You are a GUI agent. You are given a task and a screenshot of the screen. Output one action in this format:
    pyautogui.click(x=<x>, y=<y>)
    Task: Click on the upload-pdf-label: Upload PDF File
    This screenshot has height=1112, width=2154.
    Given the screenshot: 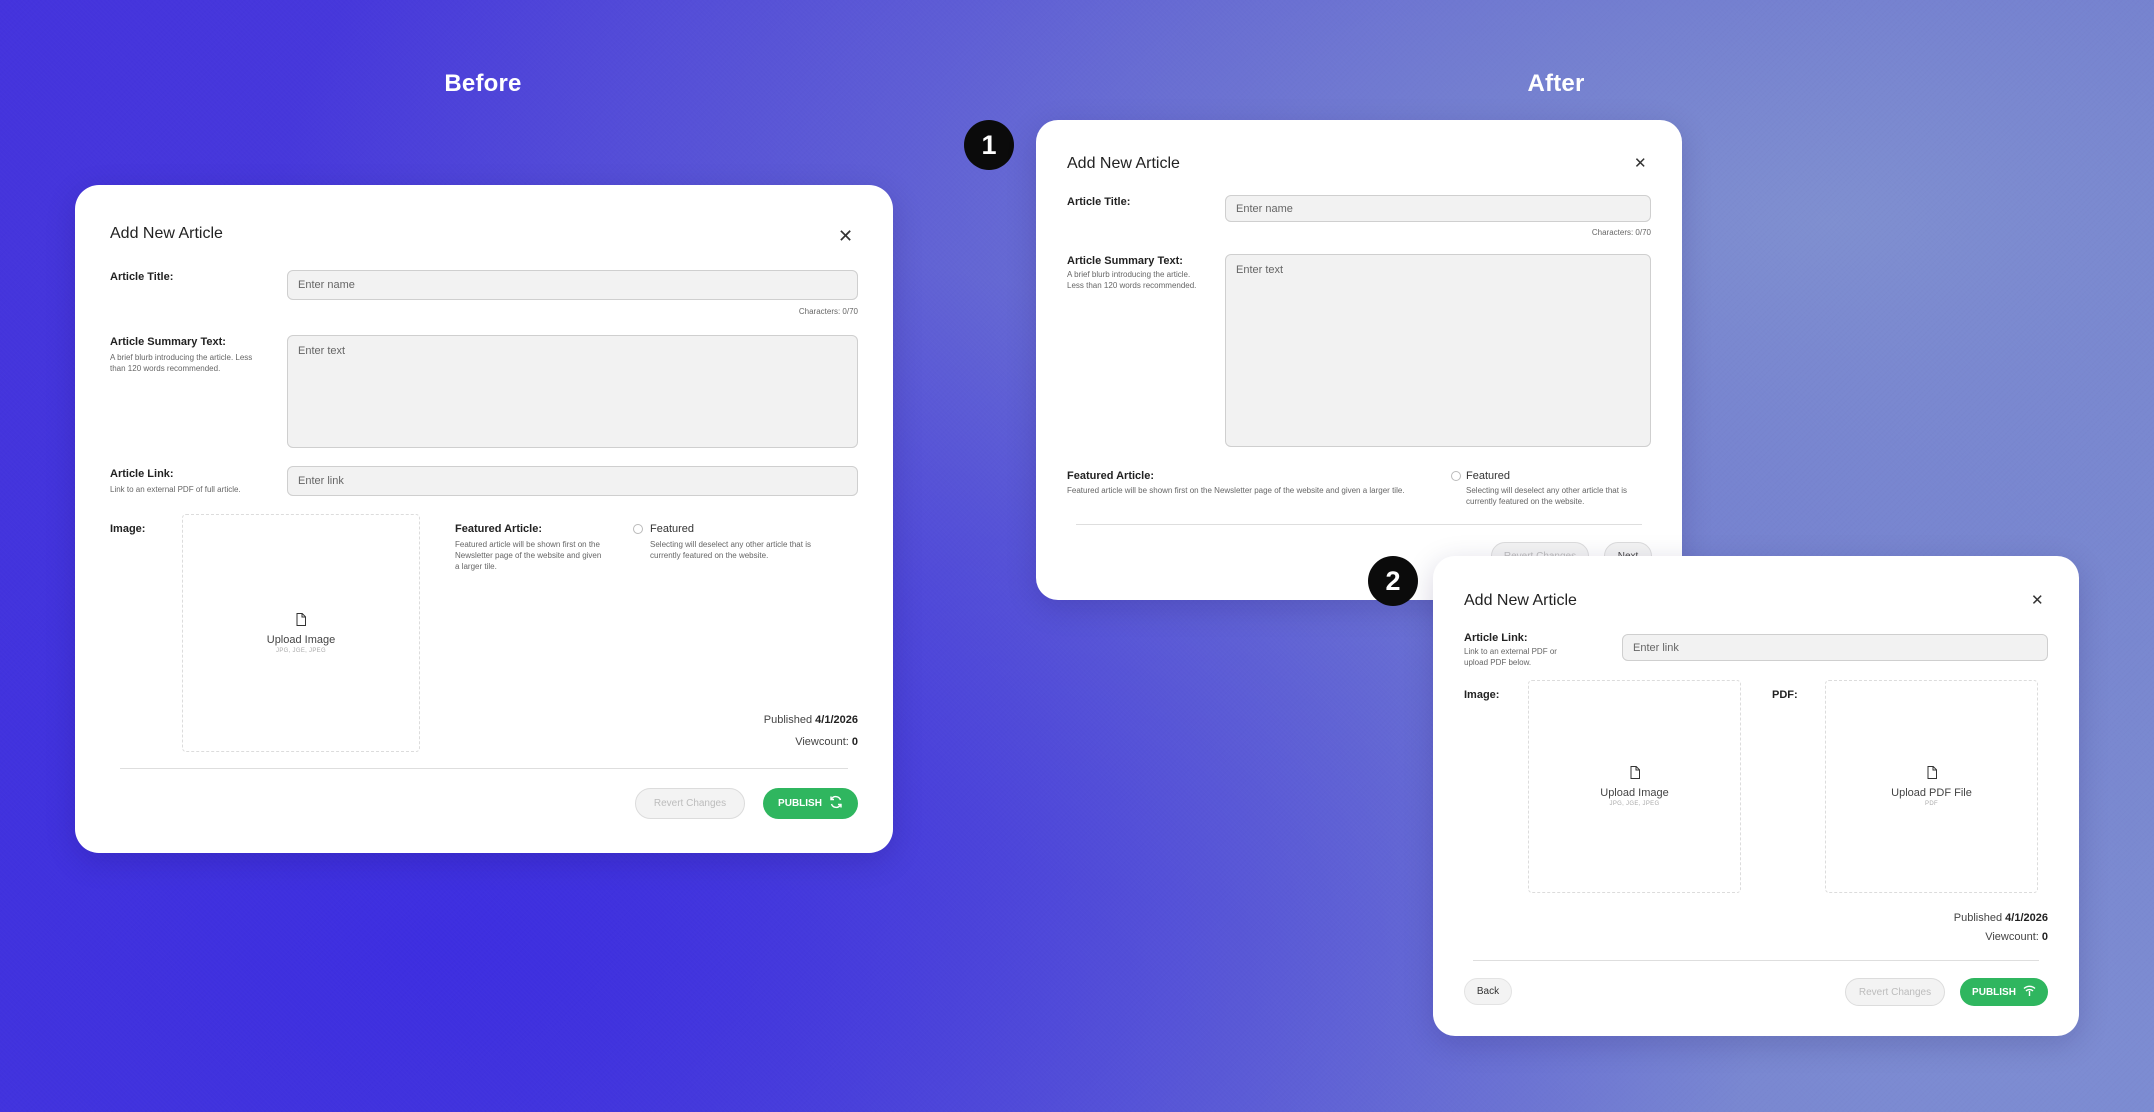 What is the action you would take?
    pyautogui.click(x=1931, y=793)
    